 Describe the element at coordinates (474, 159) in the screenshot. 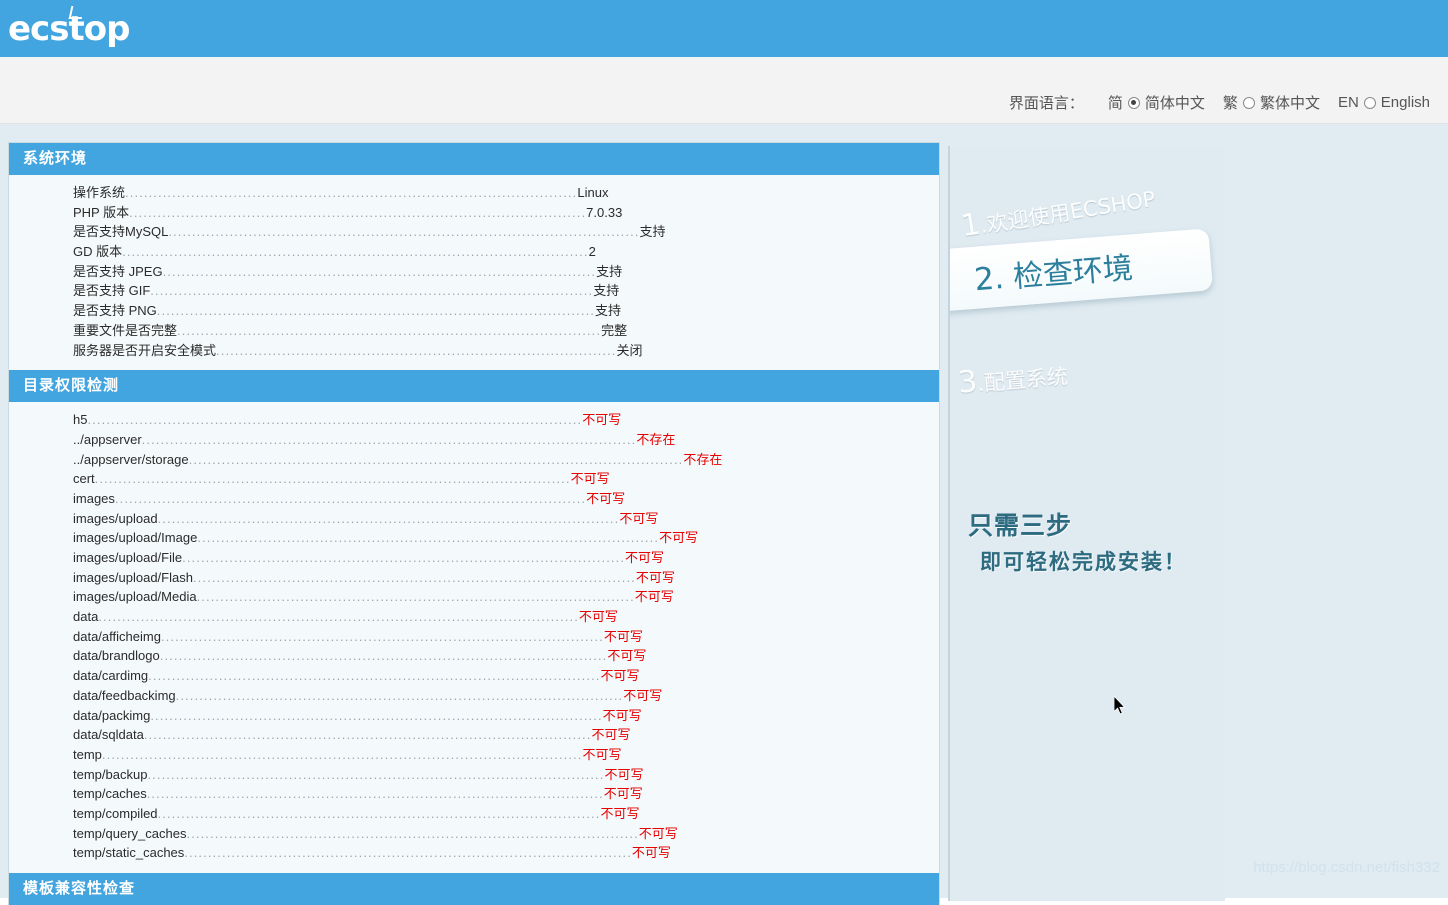

I see `section-header: 系统环境` at that location.